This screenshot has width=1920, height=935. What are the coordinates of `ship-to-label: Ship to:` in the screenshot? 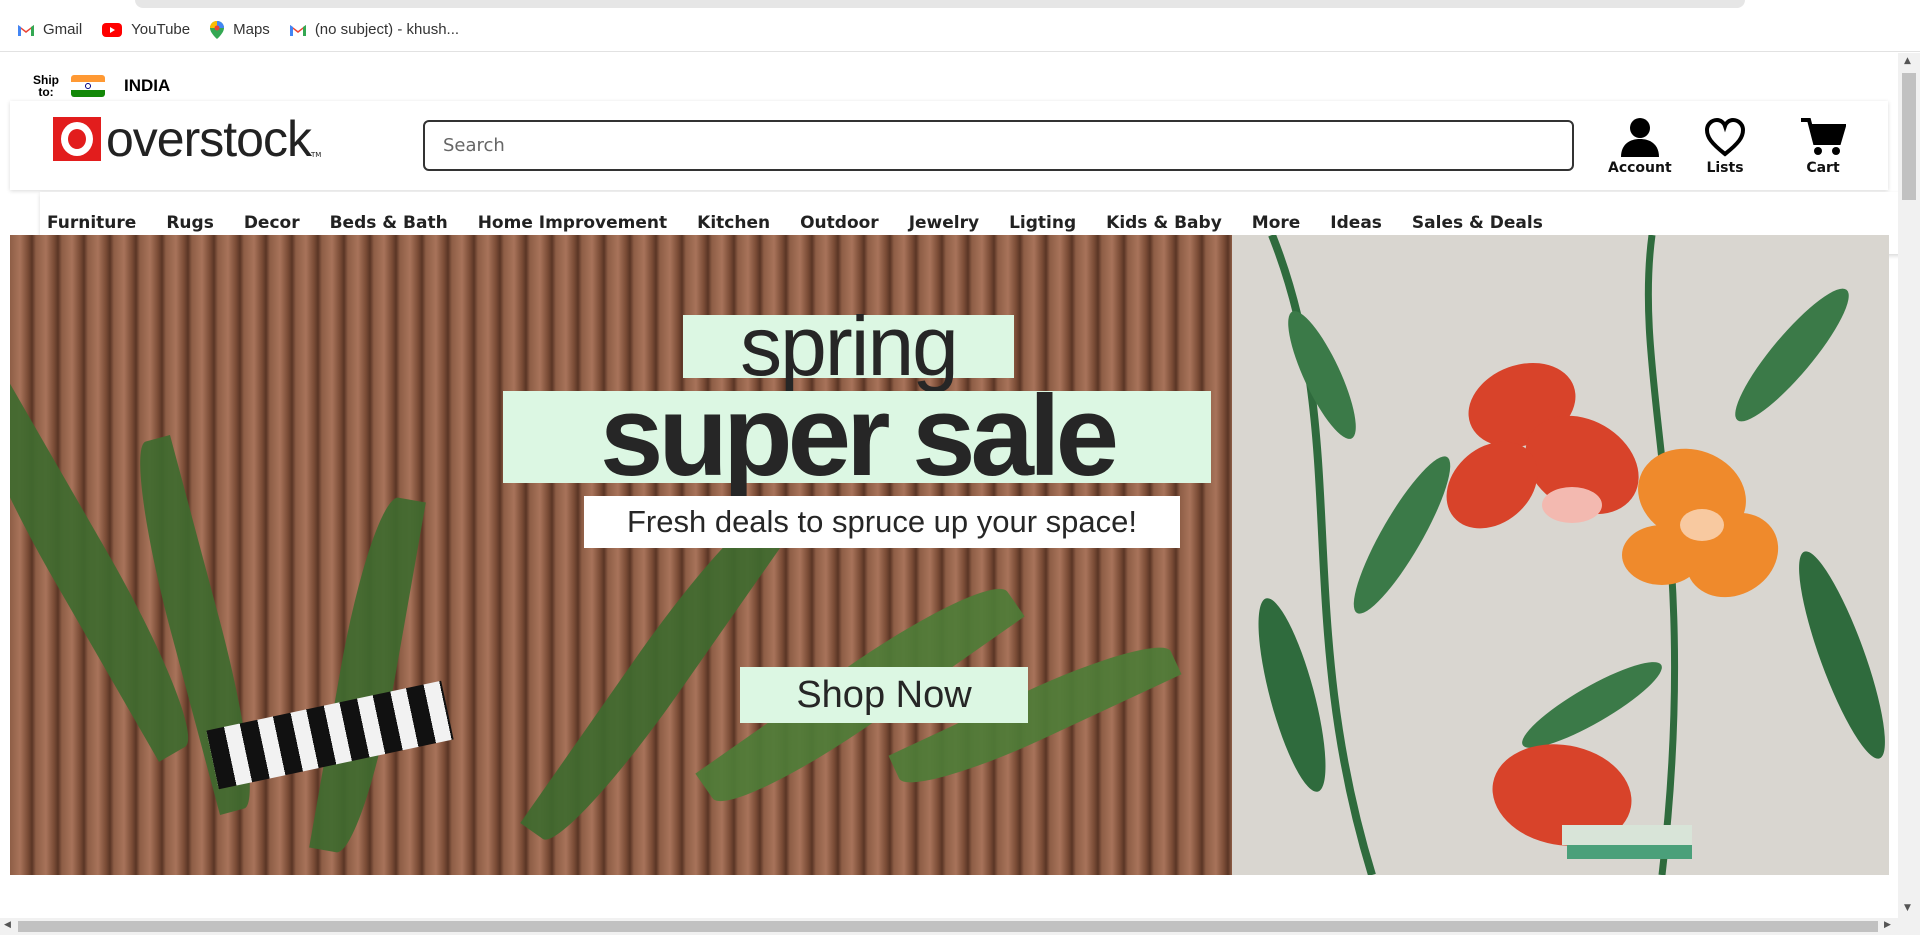 It's located at (46, 86).